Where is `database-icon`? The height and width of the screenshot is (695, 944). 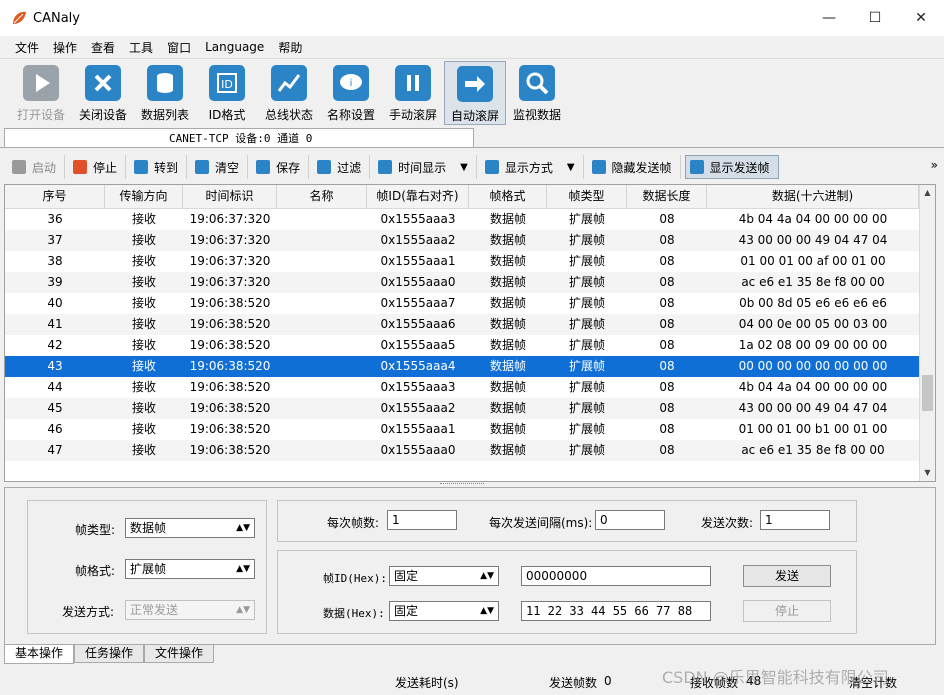
database-icon is located at coordinates (165, 83).